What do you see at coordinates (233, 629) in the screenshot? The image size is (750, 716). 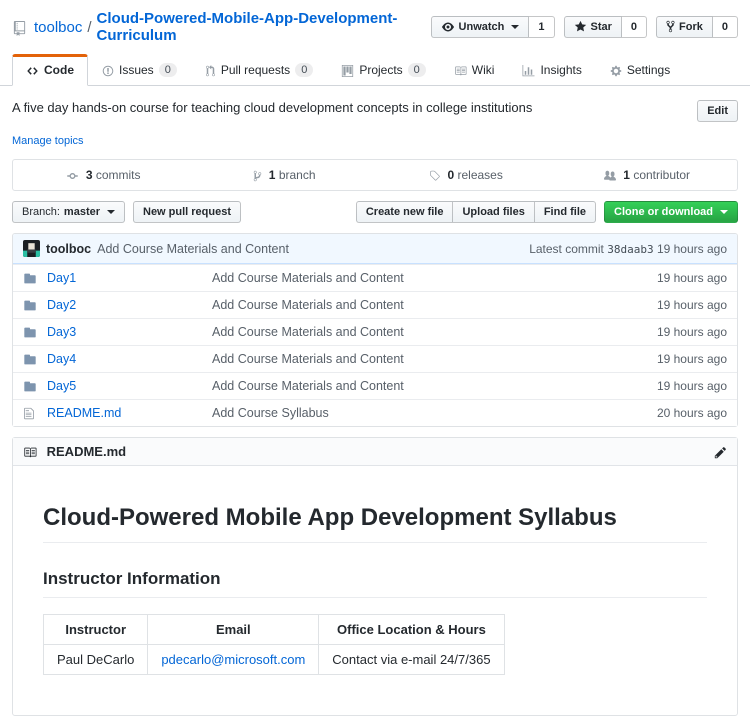 I see `table-header: Email` at bounding box center [233, 629].